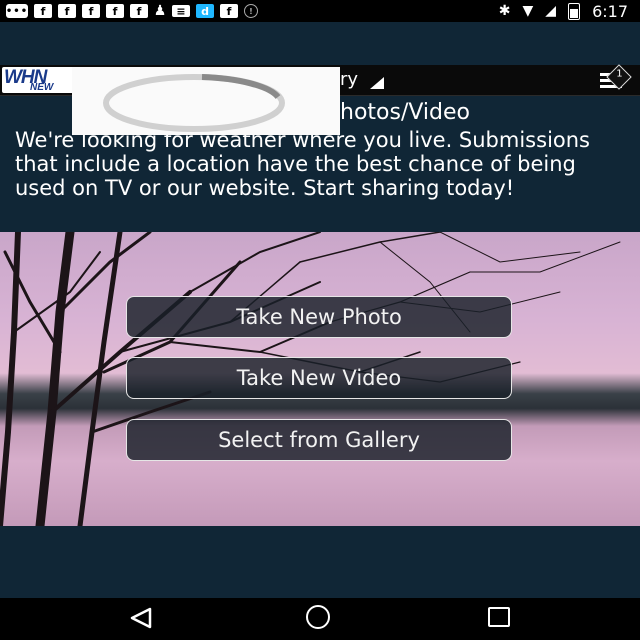 The width and height of the screenshot is (640, 640). What do you see at coordinates (574, 11) in the screenshot?
I see `battery-icon` at bounding box center [574, 11].